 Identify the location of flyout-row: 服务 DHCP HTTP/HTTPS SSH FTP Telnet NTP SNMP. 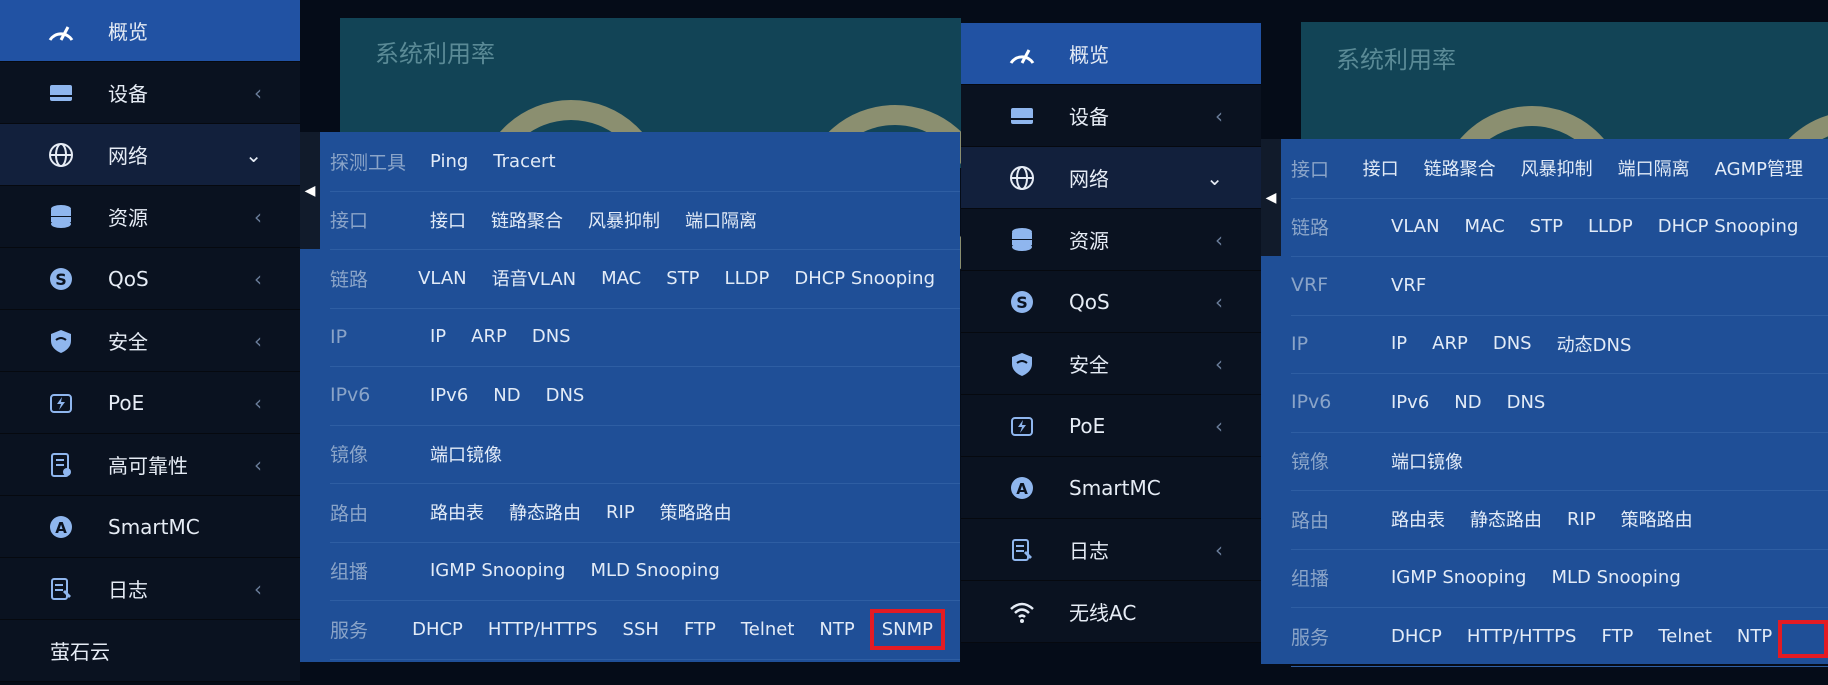
(645, 630).